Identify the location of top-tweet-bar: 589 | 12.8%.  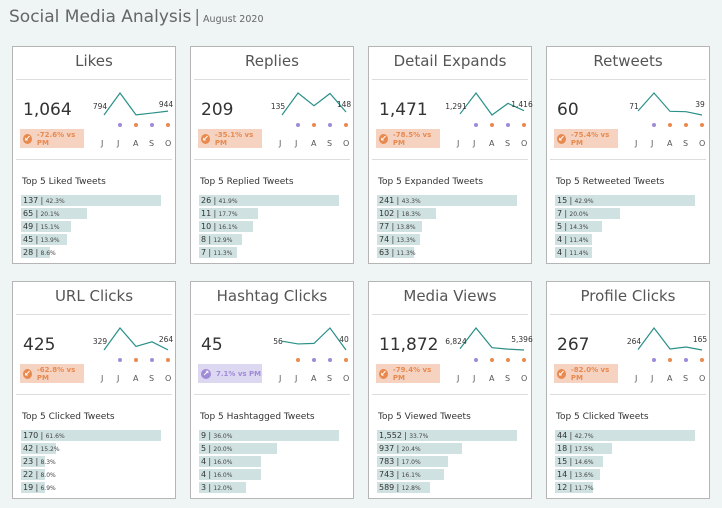
(404, 487).